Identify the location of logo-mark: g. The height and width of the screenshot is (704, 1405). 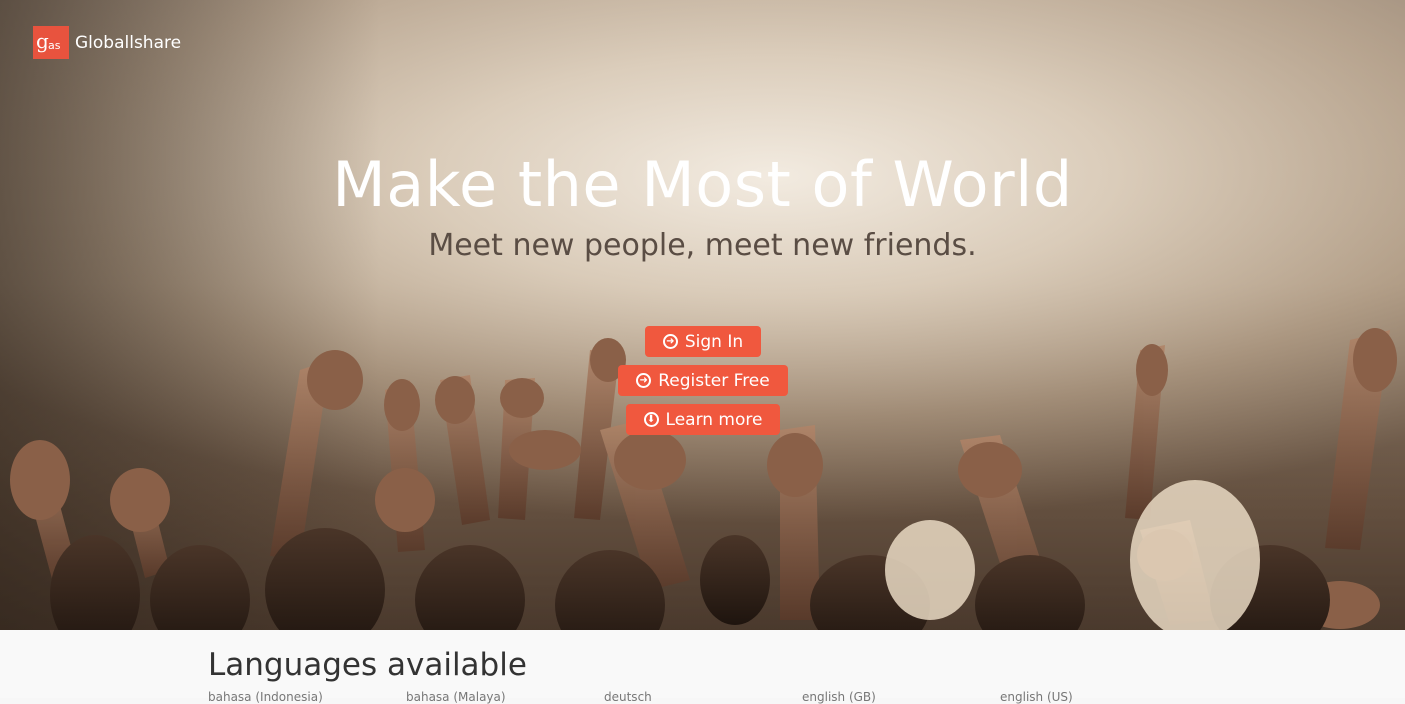
(42, 41).